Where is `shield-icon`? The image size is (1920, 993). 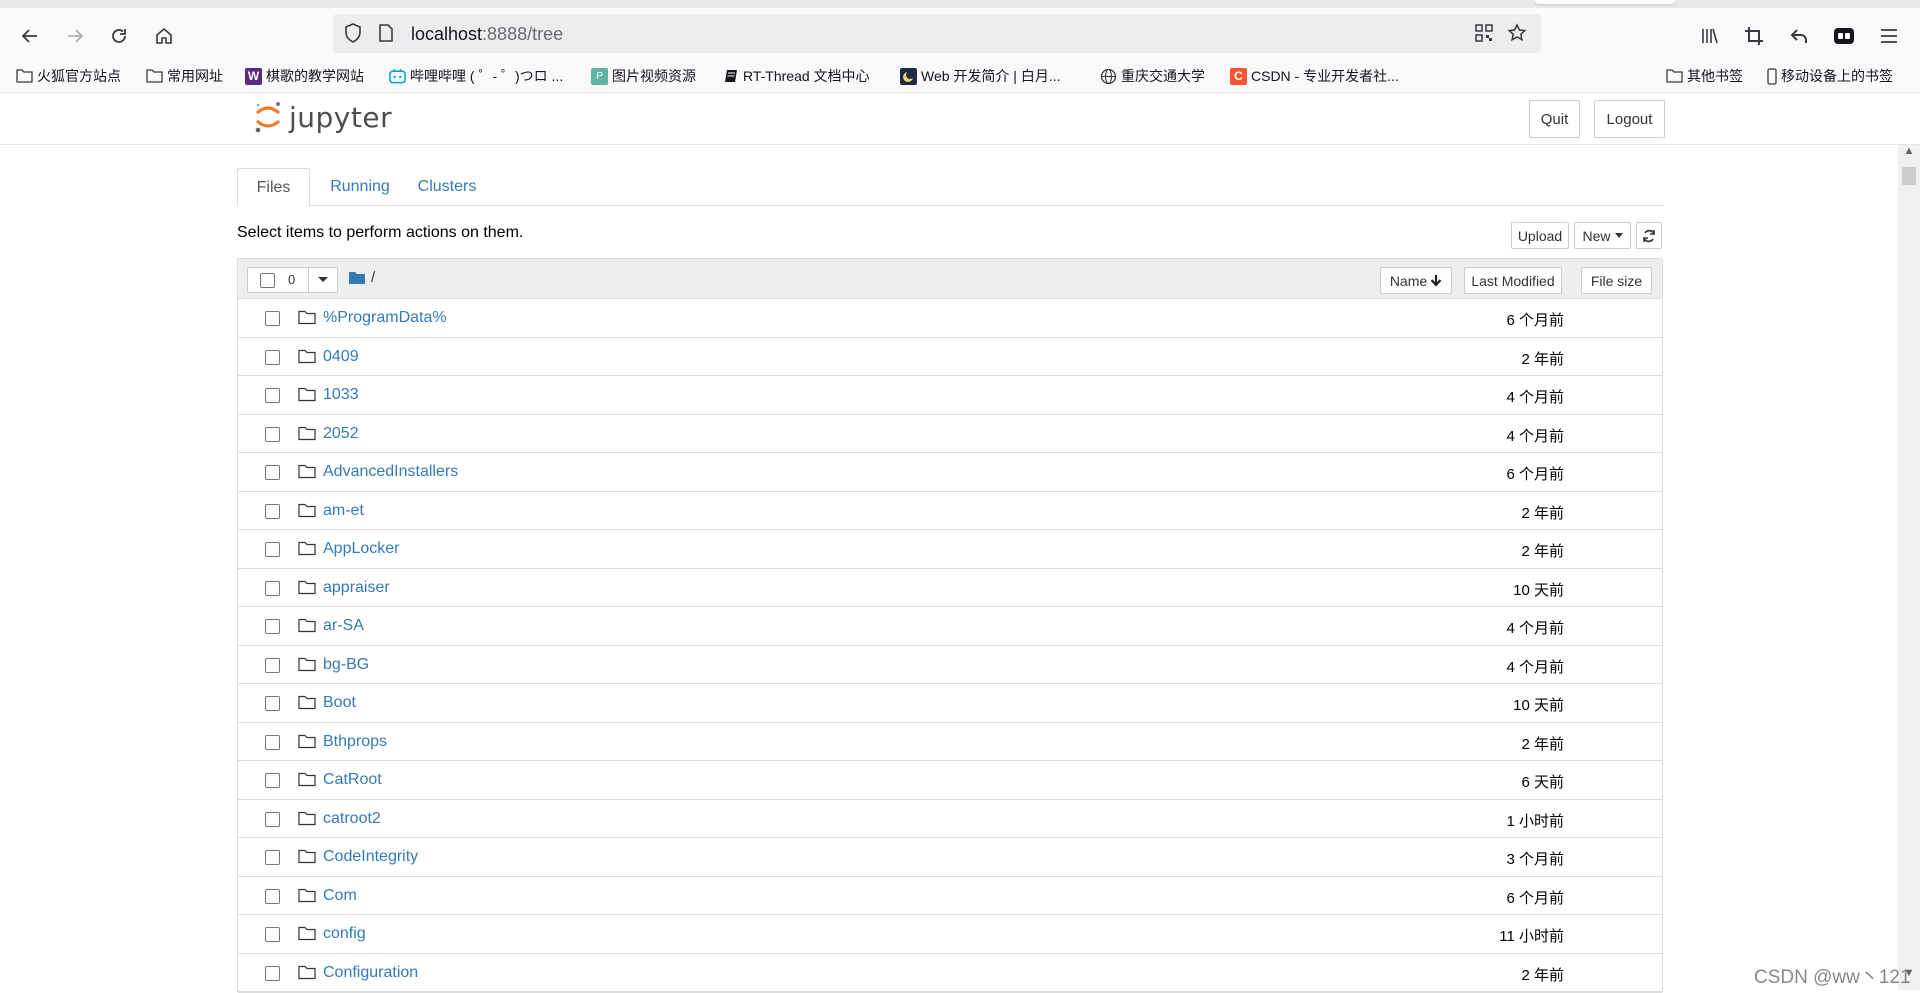
shield-icon is located at coordinates (353, 33).